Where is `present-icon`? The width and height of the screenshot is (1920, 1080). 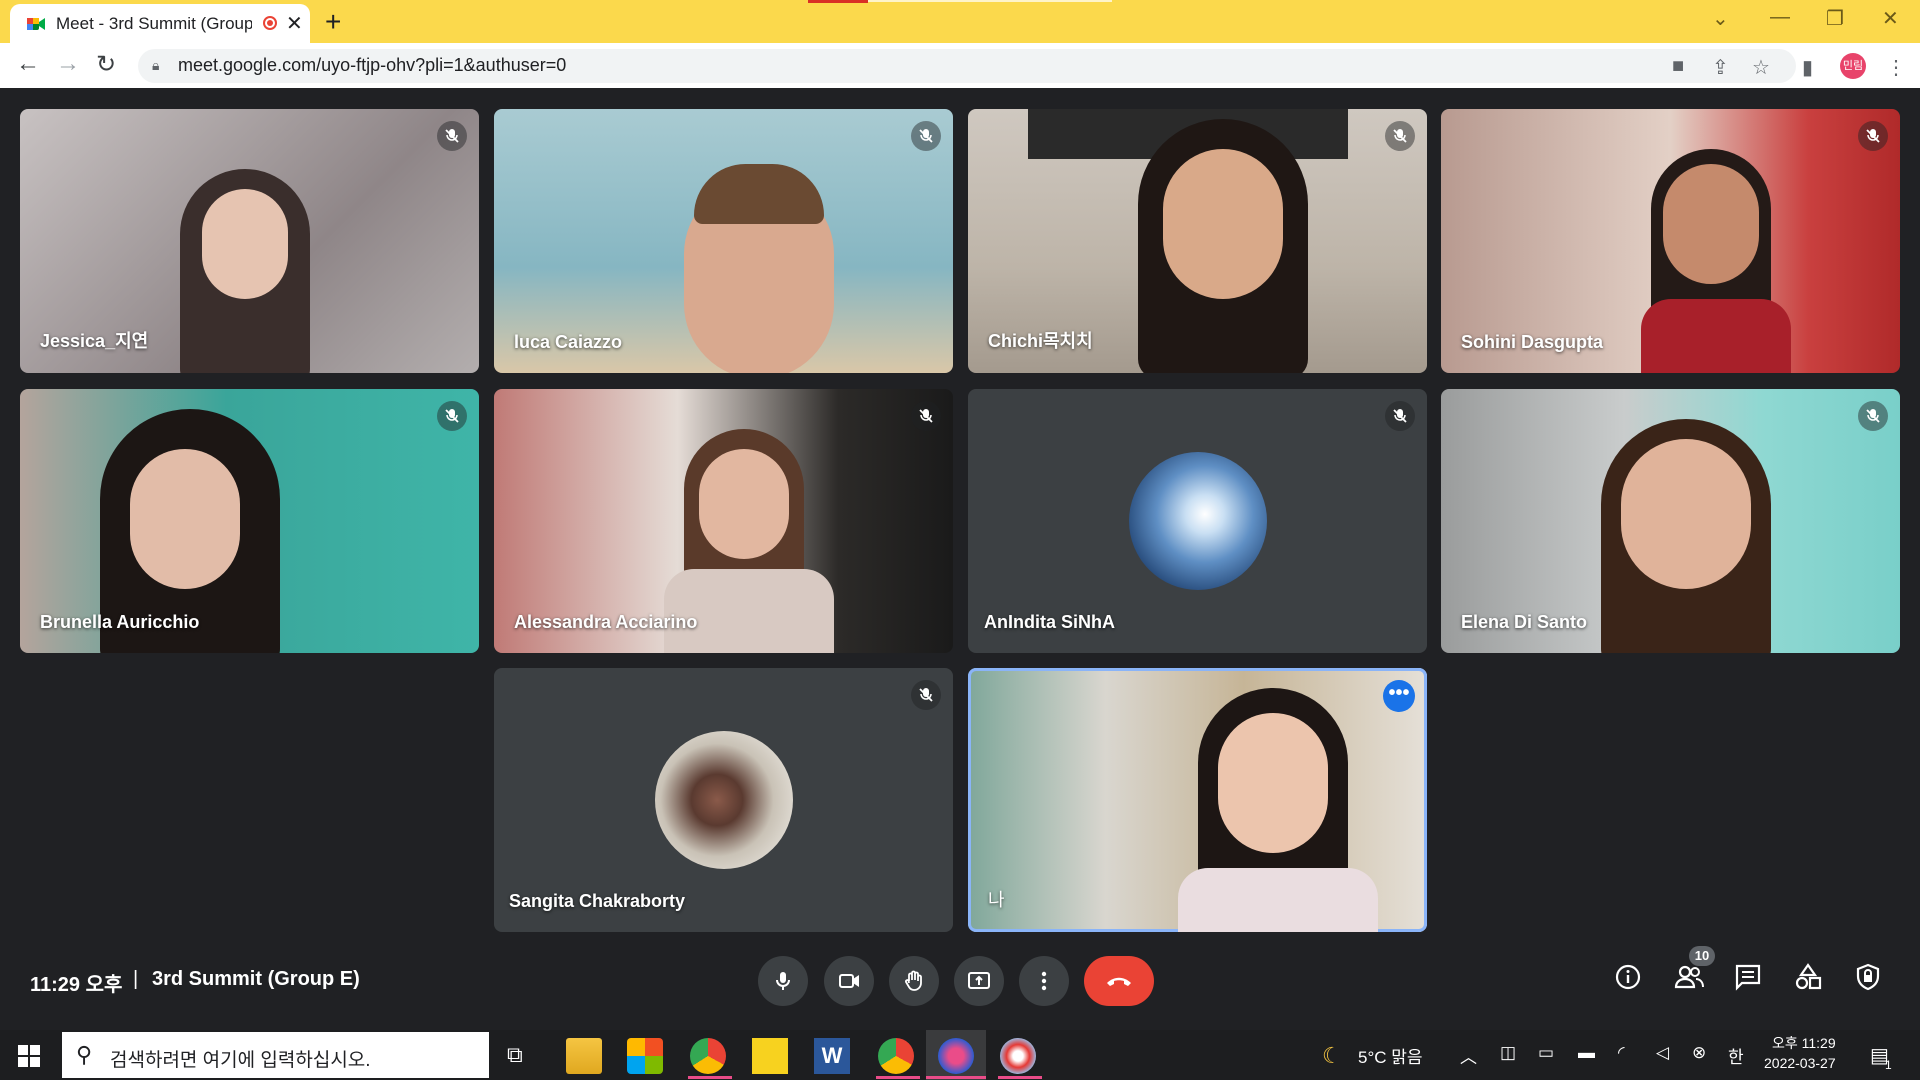 present-icon is located at coordinates (979, 980).